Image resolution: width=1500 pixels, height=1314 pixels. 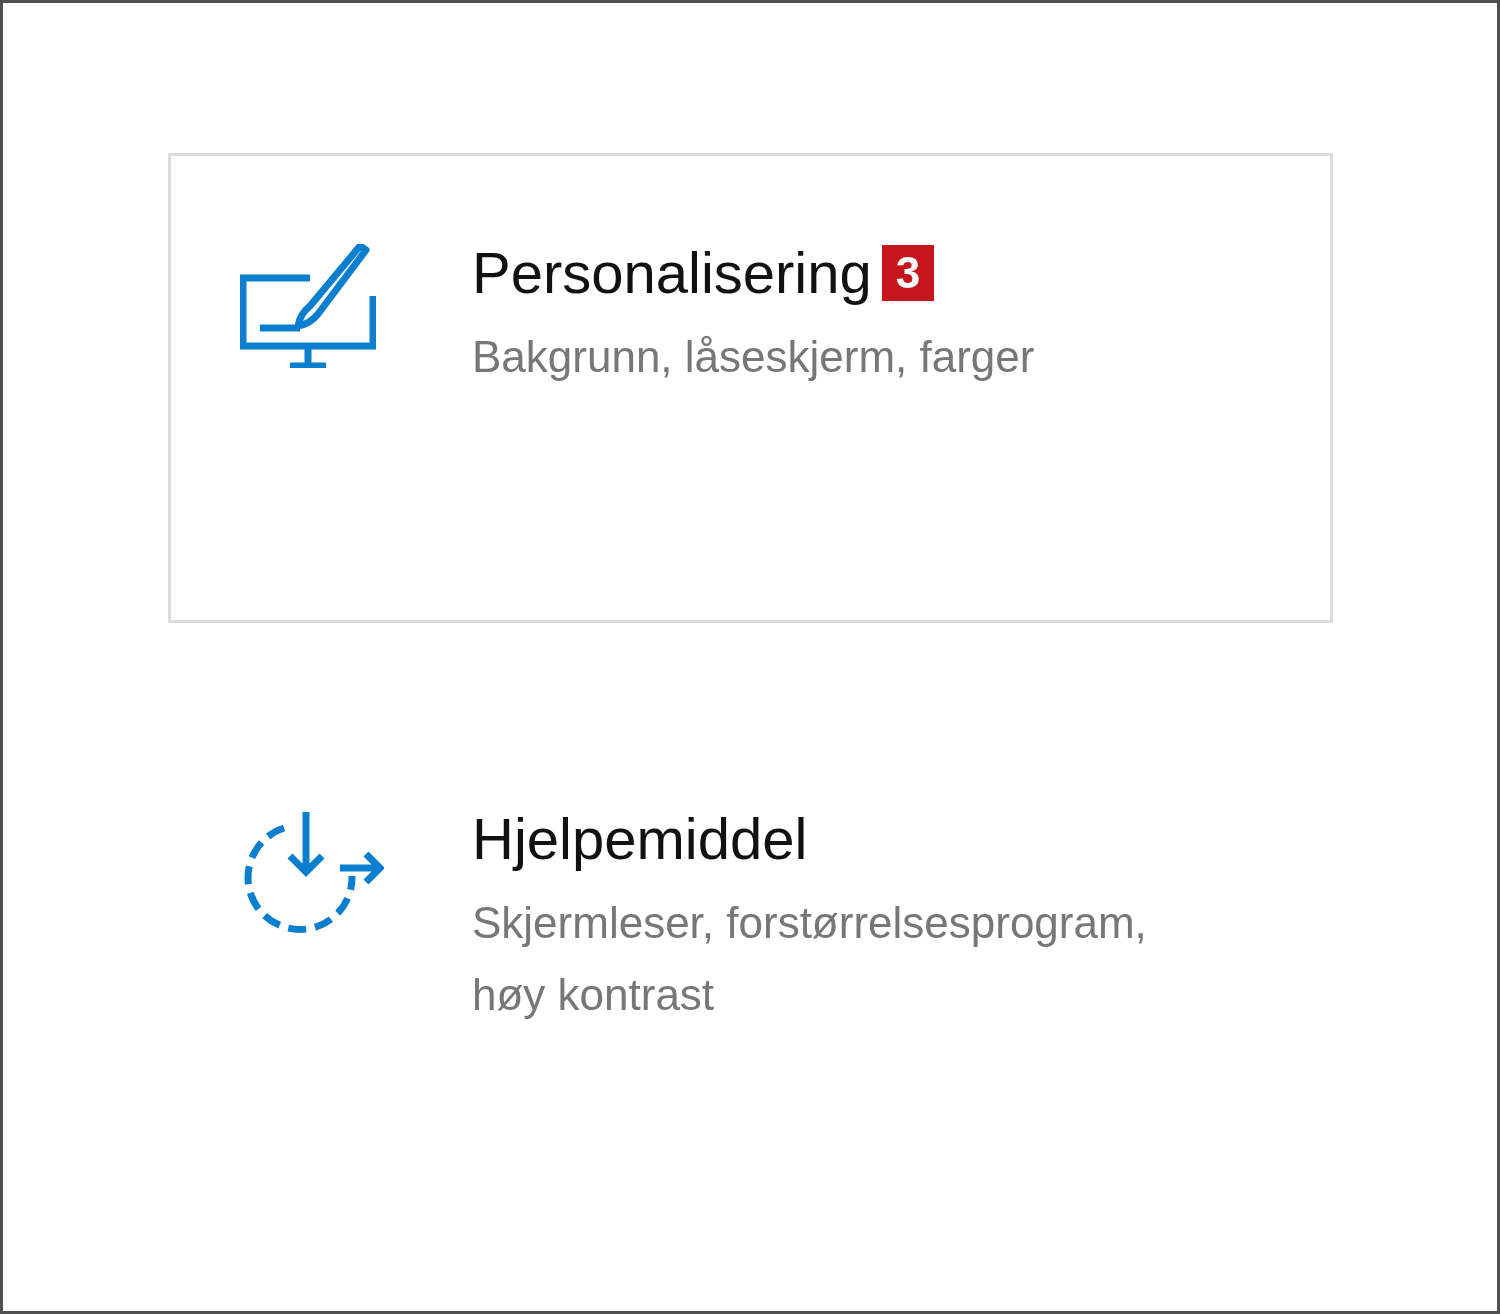 What do you see at coordinates (308, 306) in the screenshot?
I see `monitor-brush-icon` at bounding box center [308, 306].